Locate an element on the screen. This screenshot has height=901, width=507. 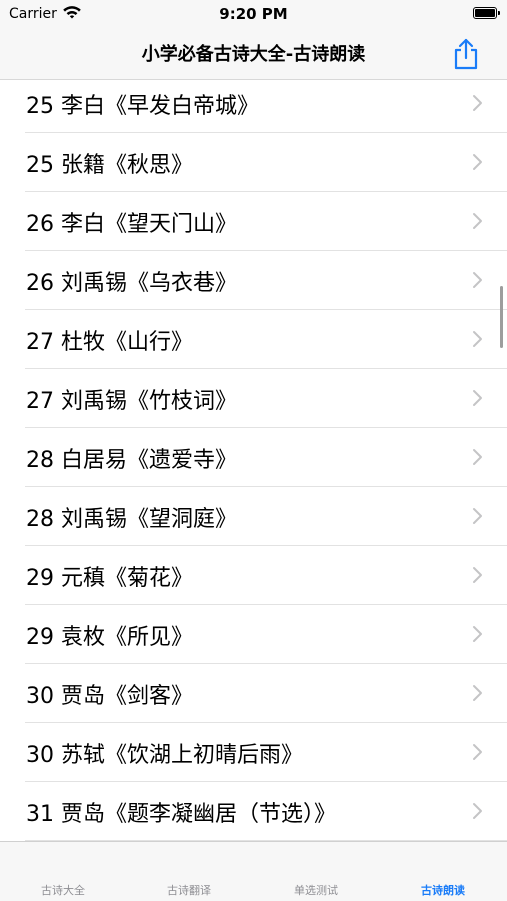
clock: 9:20 PM is located at coordinates (253, 14).